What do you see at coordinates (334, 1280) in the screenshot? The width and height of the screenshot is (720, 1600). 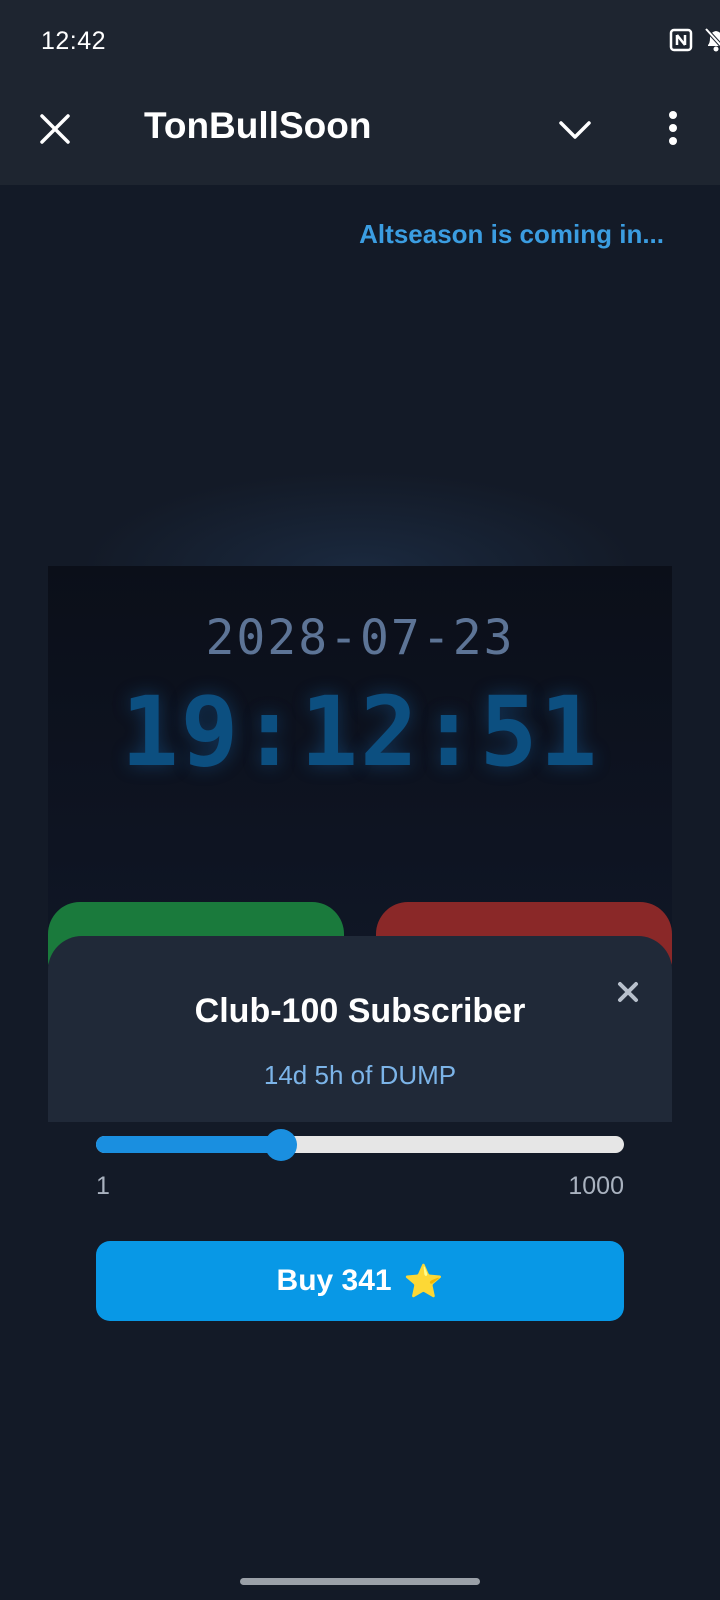 I see `buy-button-label: Buy 341` at bounding box center [334, 1280].